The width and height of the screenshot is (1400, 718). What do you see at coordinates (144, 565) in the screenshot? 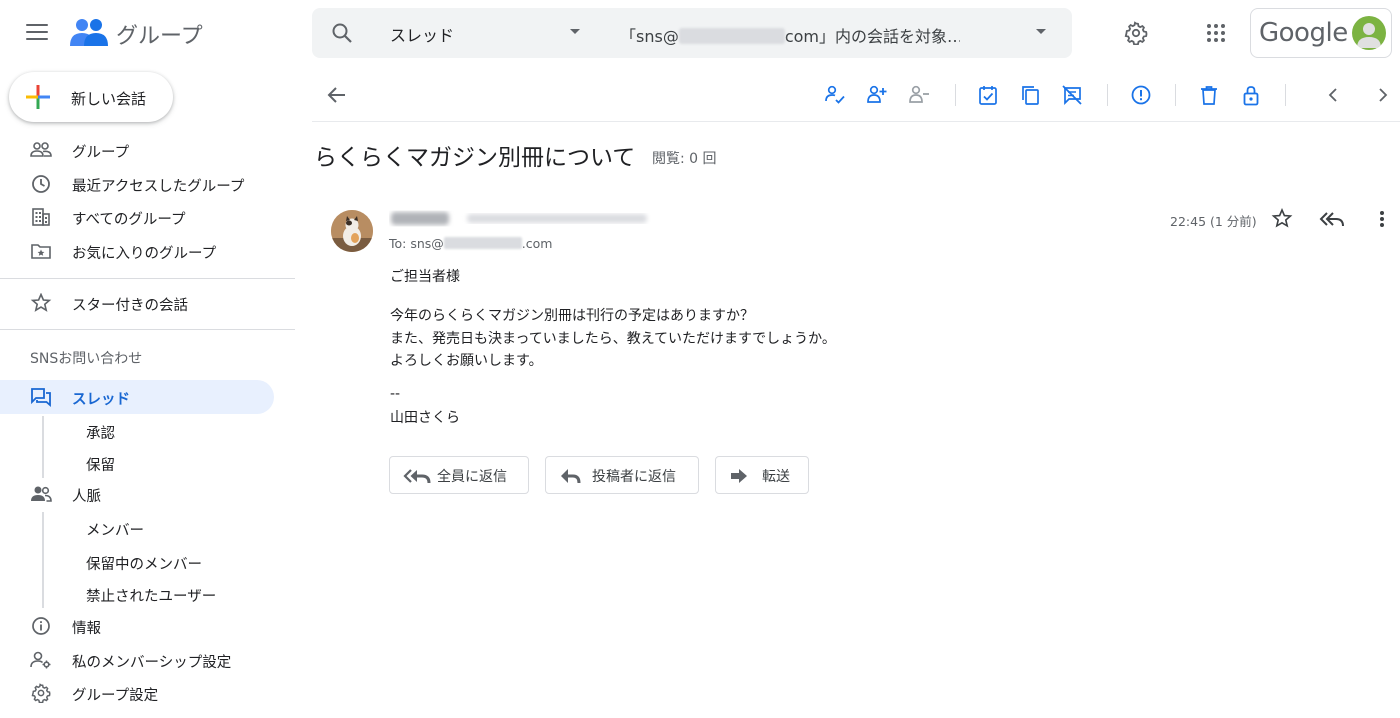
I see `sidebar-item-label: 保留中のメンバー` at bounding box center [144, 565].